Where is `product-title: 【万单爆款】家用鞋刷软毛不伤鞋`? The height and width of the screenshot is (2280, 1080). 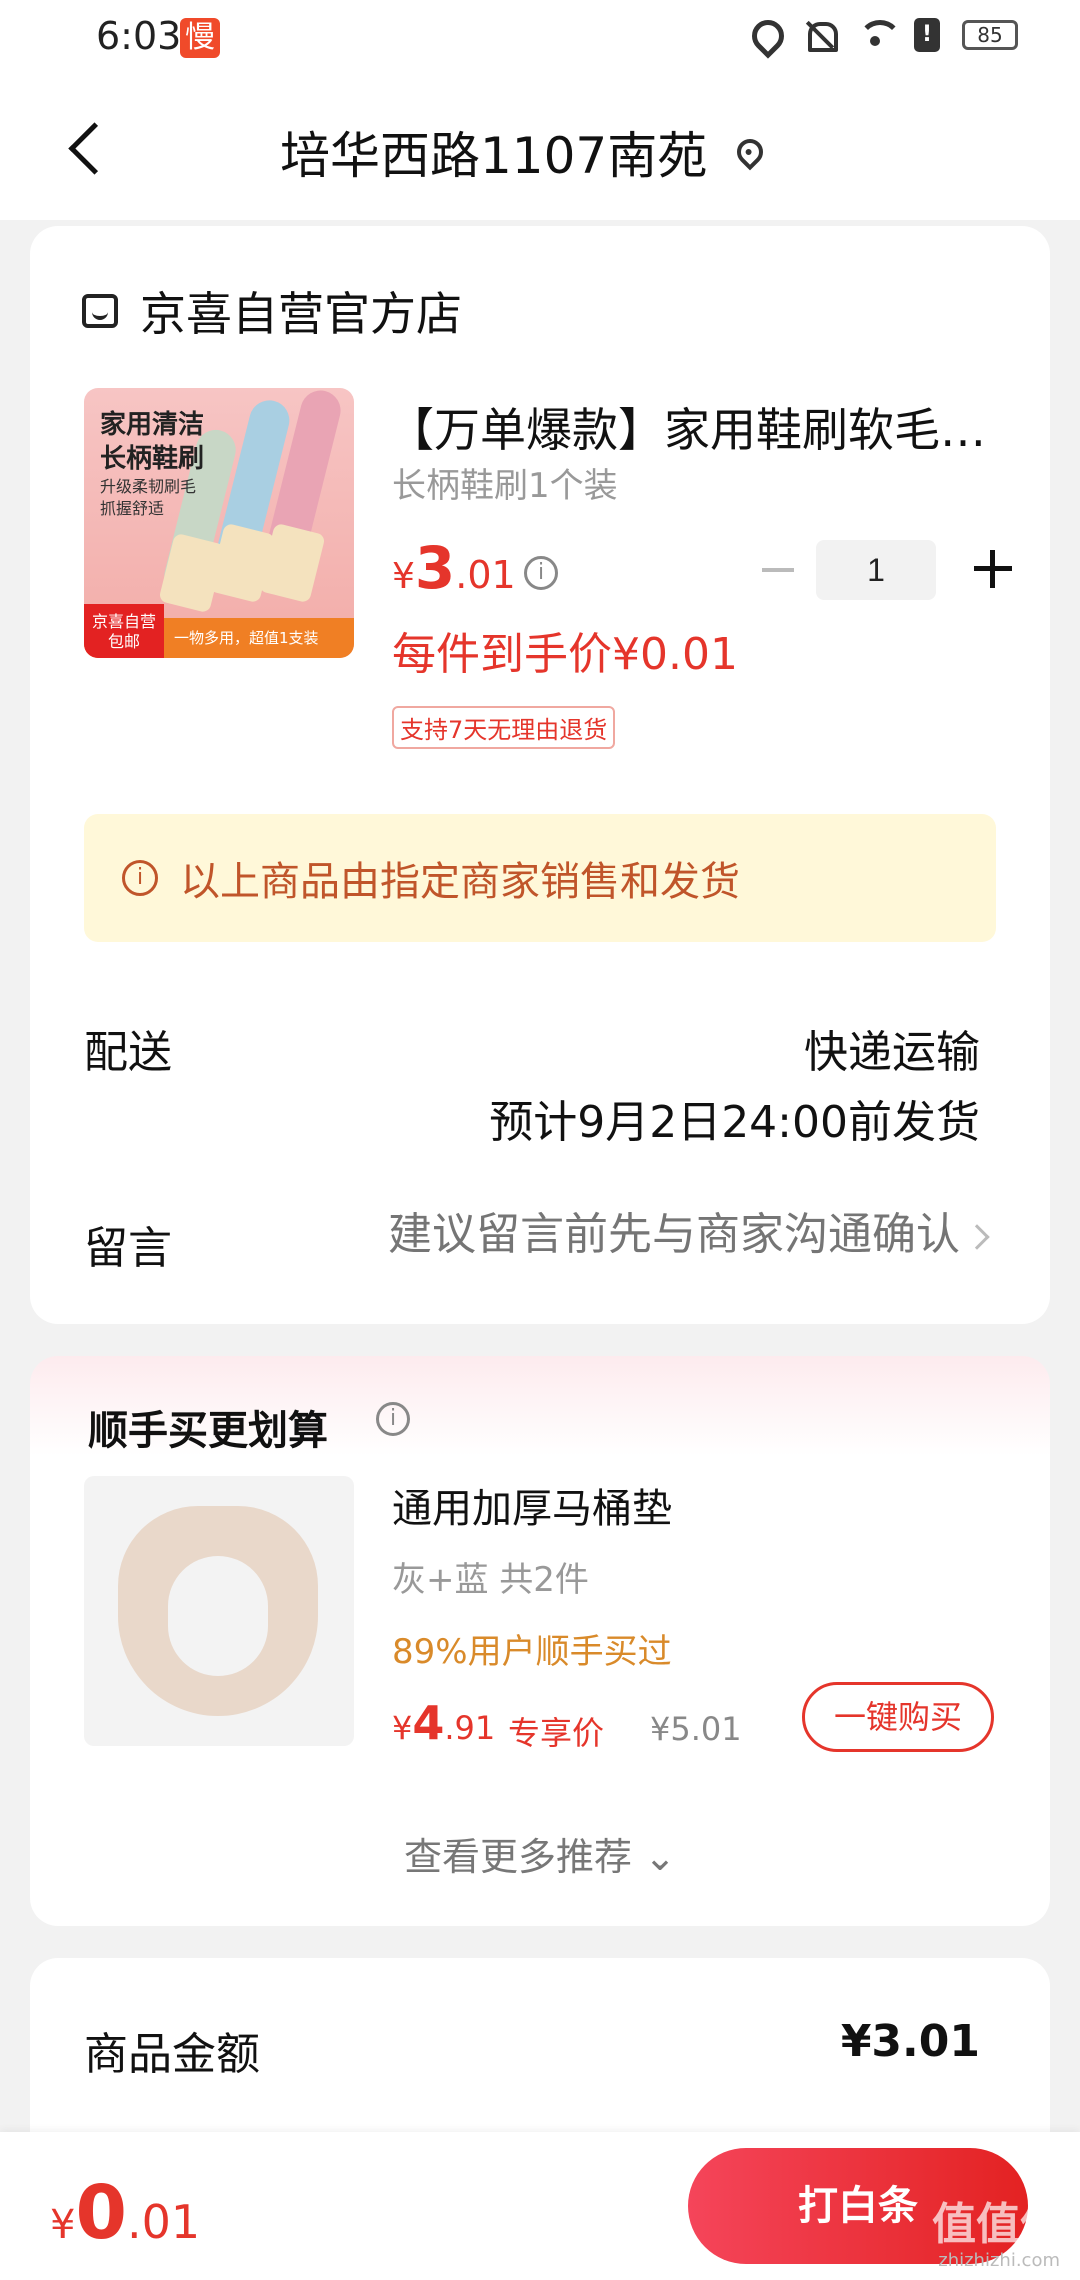 product-title: 【万单爆款】家用鞋刷软毛不伤鞋 is located at coordinates (698, 427).